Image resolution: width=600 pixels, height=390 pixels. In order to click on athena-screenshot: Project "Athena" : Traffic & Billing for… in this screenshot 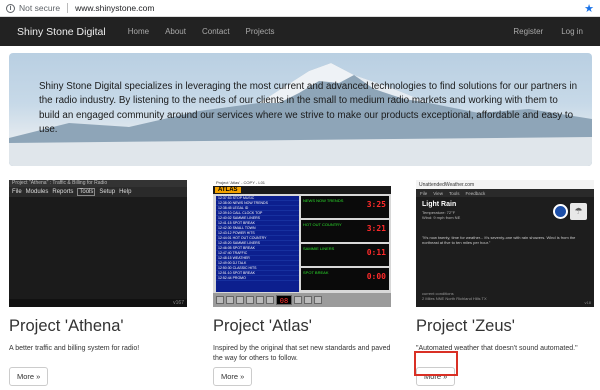, I will do `click(98, 243)`.